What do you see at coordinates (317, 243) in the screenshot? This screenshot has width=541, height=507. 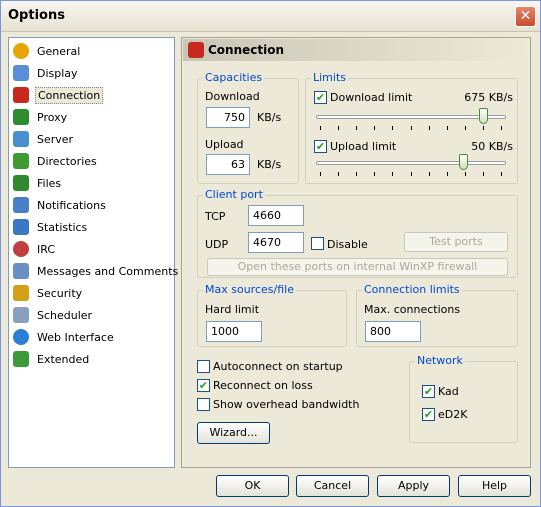 I see `disable-udp-checkbox` at bounding box center [317, 243].